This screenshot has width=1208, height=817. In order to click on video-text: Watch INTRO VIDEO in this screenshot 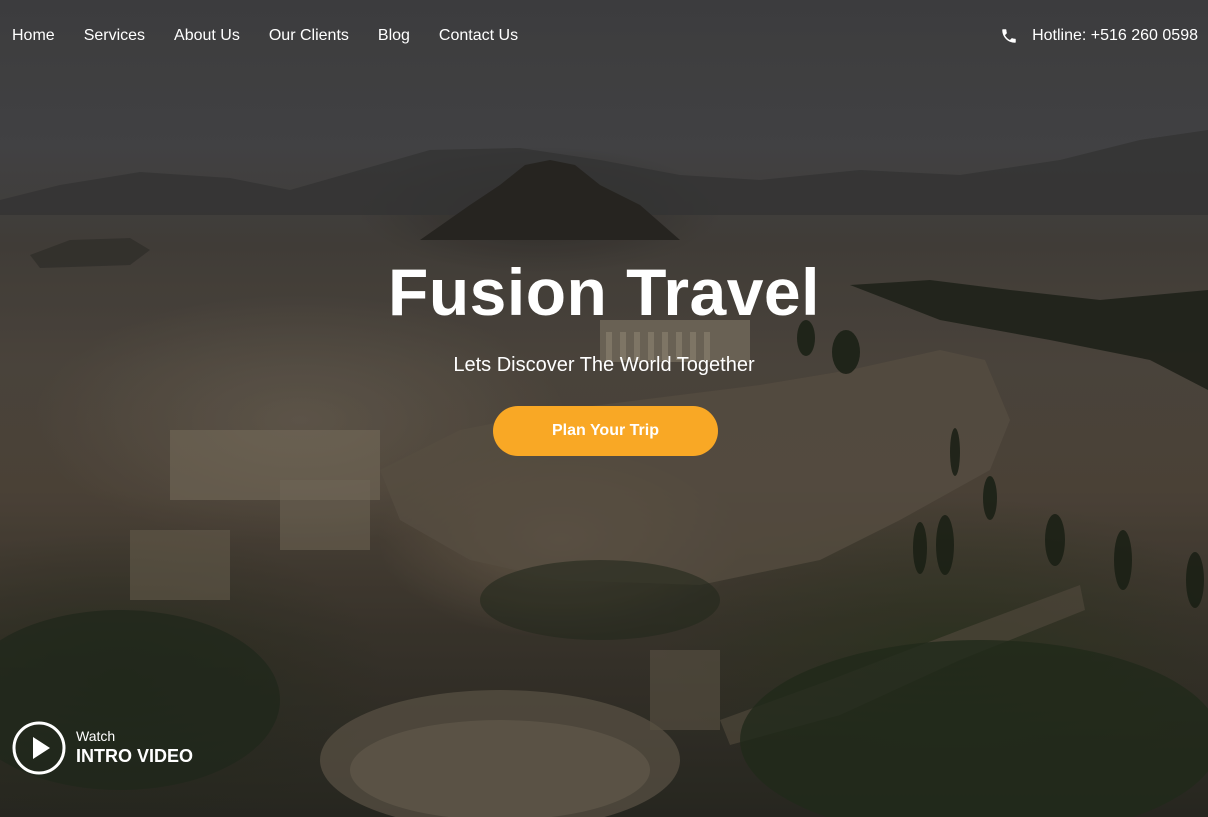, I will do `click(134, 748)`.